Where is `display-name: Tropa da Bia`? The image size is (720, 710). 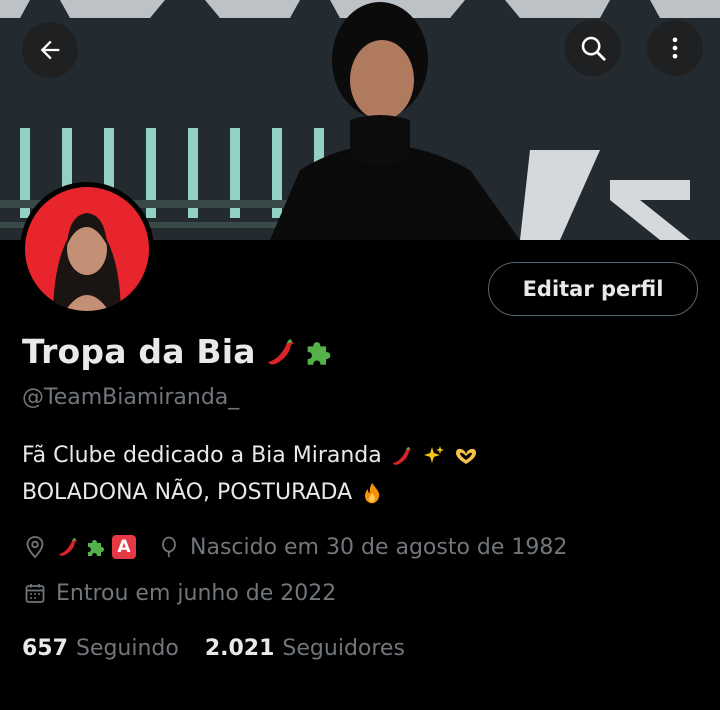
display-name: Tropa da Bia is located at coordinates (139, 351).